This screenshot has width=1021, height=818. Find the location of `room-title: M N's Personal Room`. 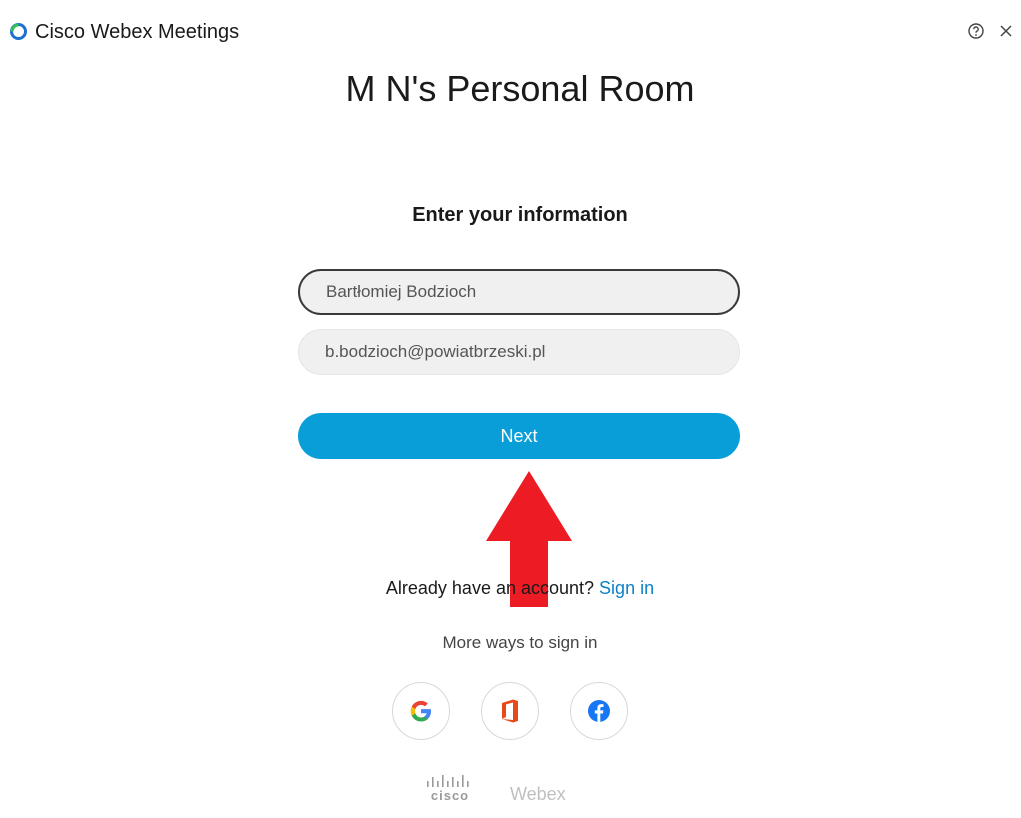

room-title: M N's Personal Room is located at coordinates (520, 88).